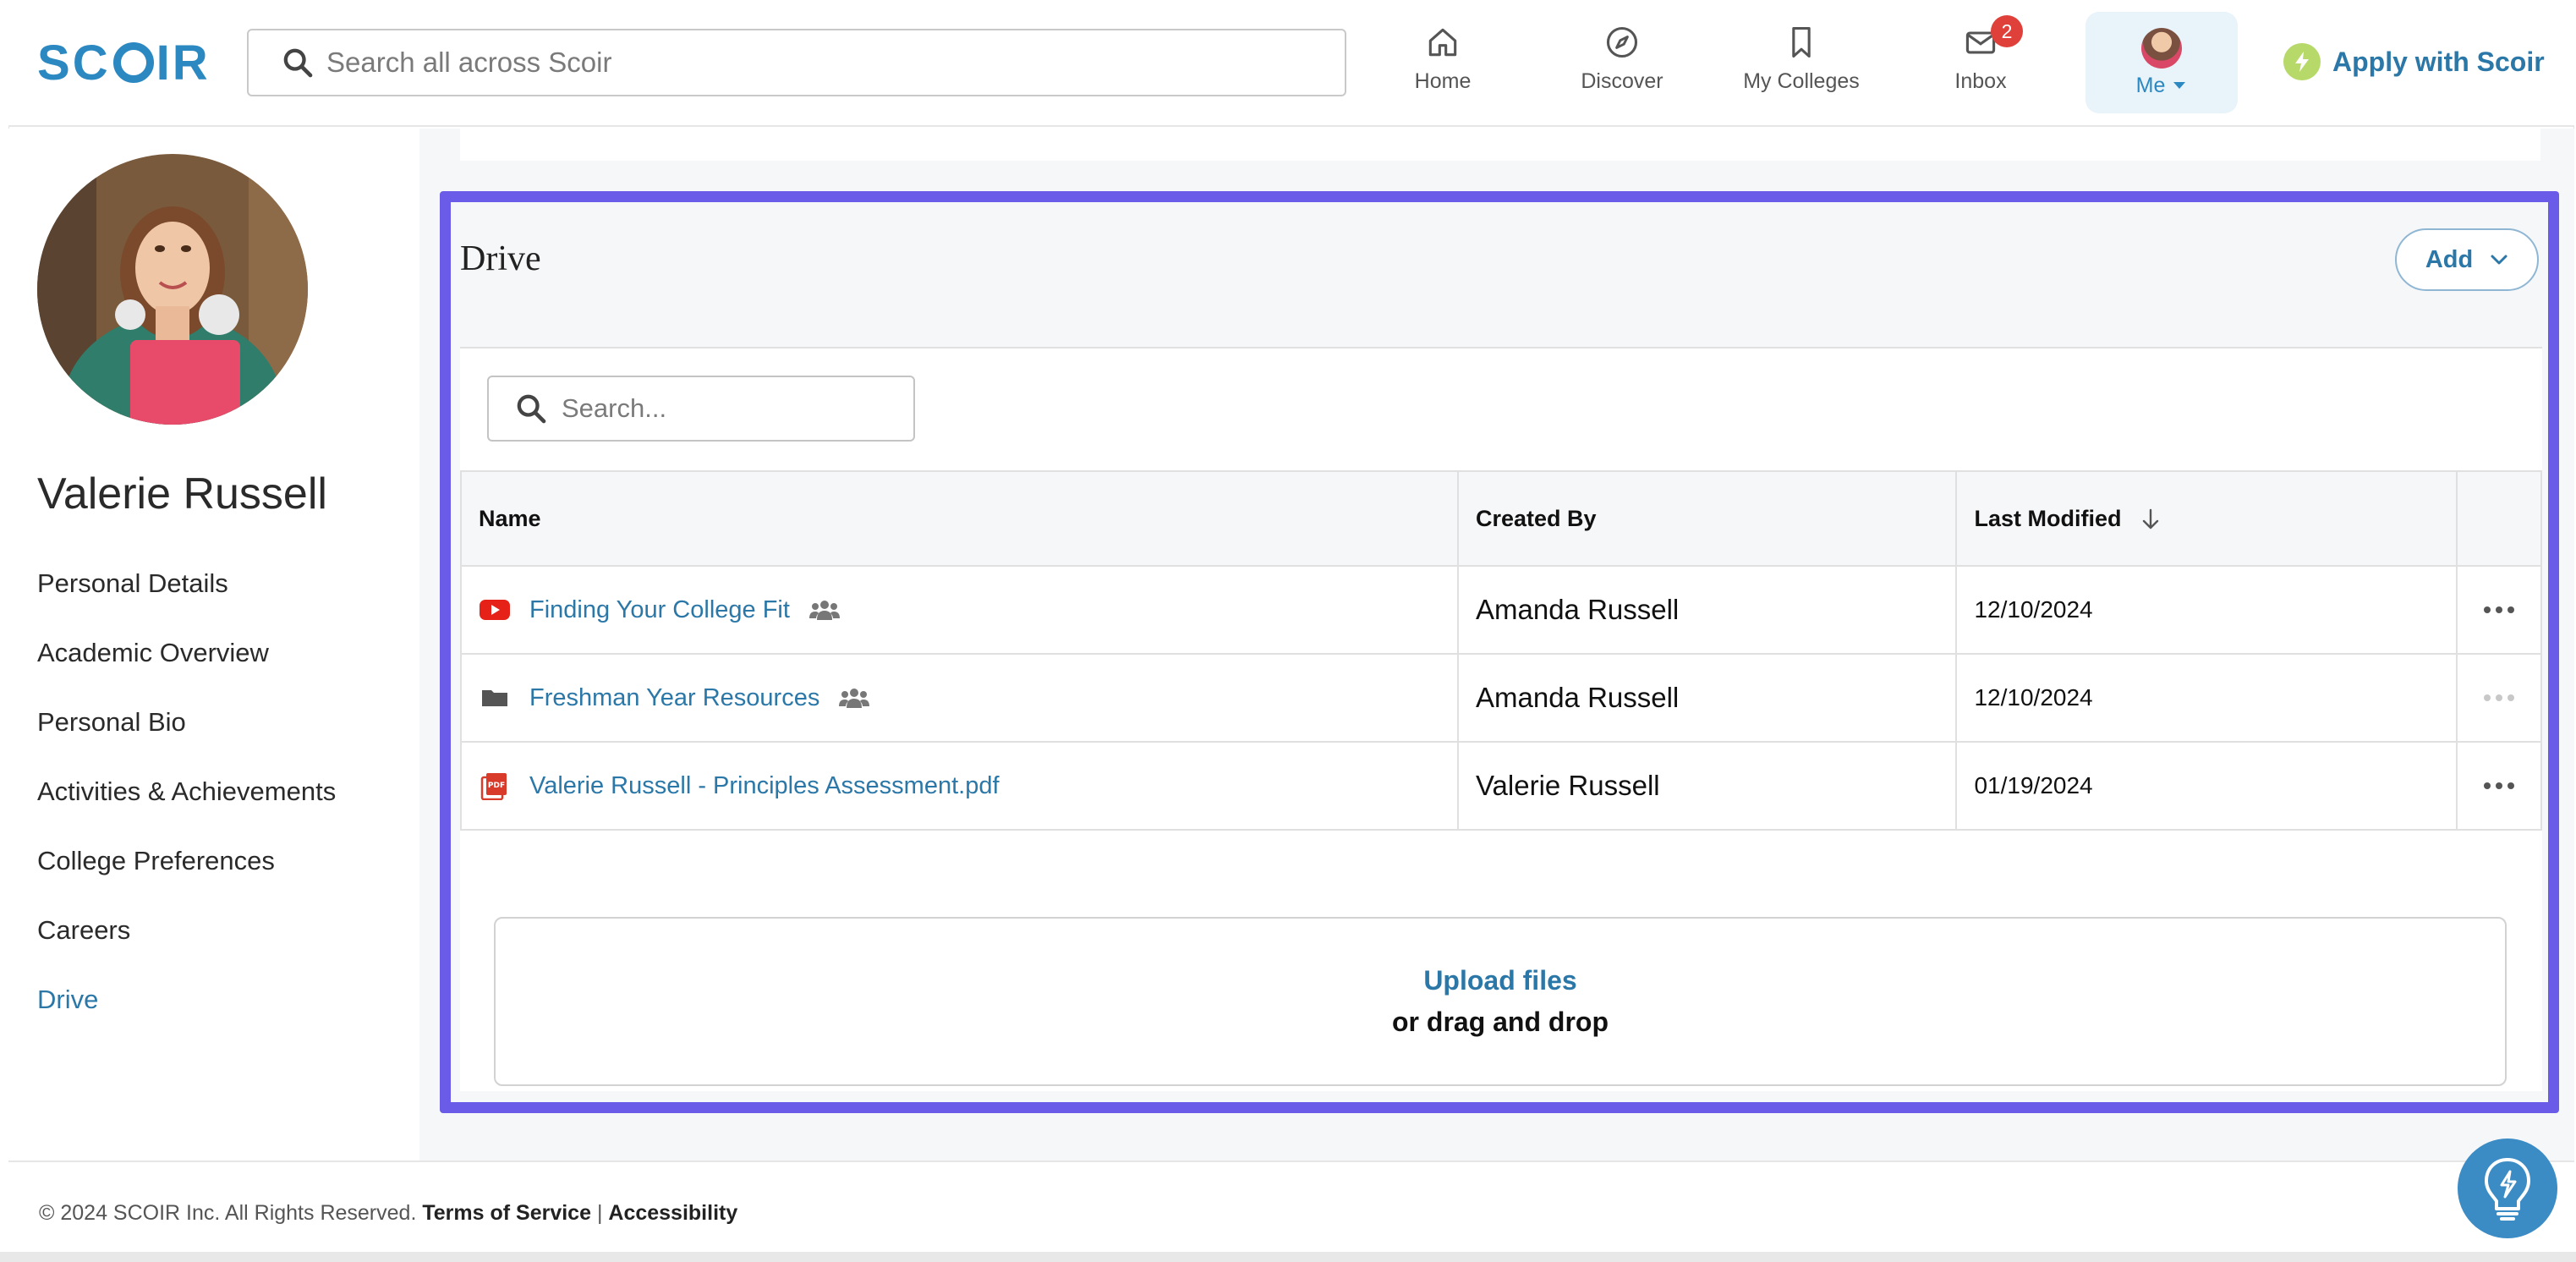 The height and width of the screenshot is (1262, 2576). I want to click on caret-down-icon, so click(2179, 85).